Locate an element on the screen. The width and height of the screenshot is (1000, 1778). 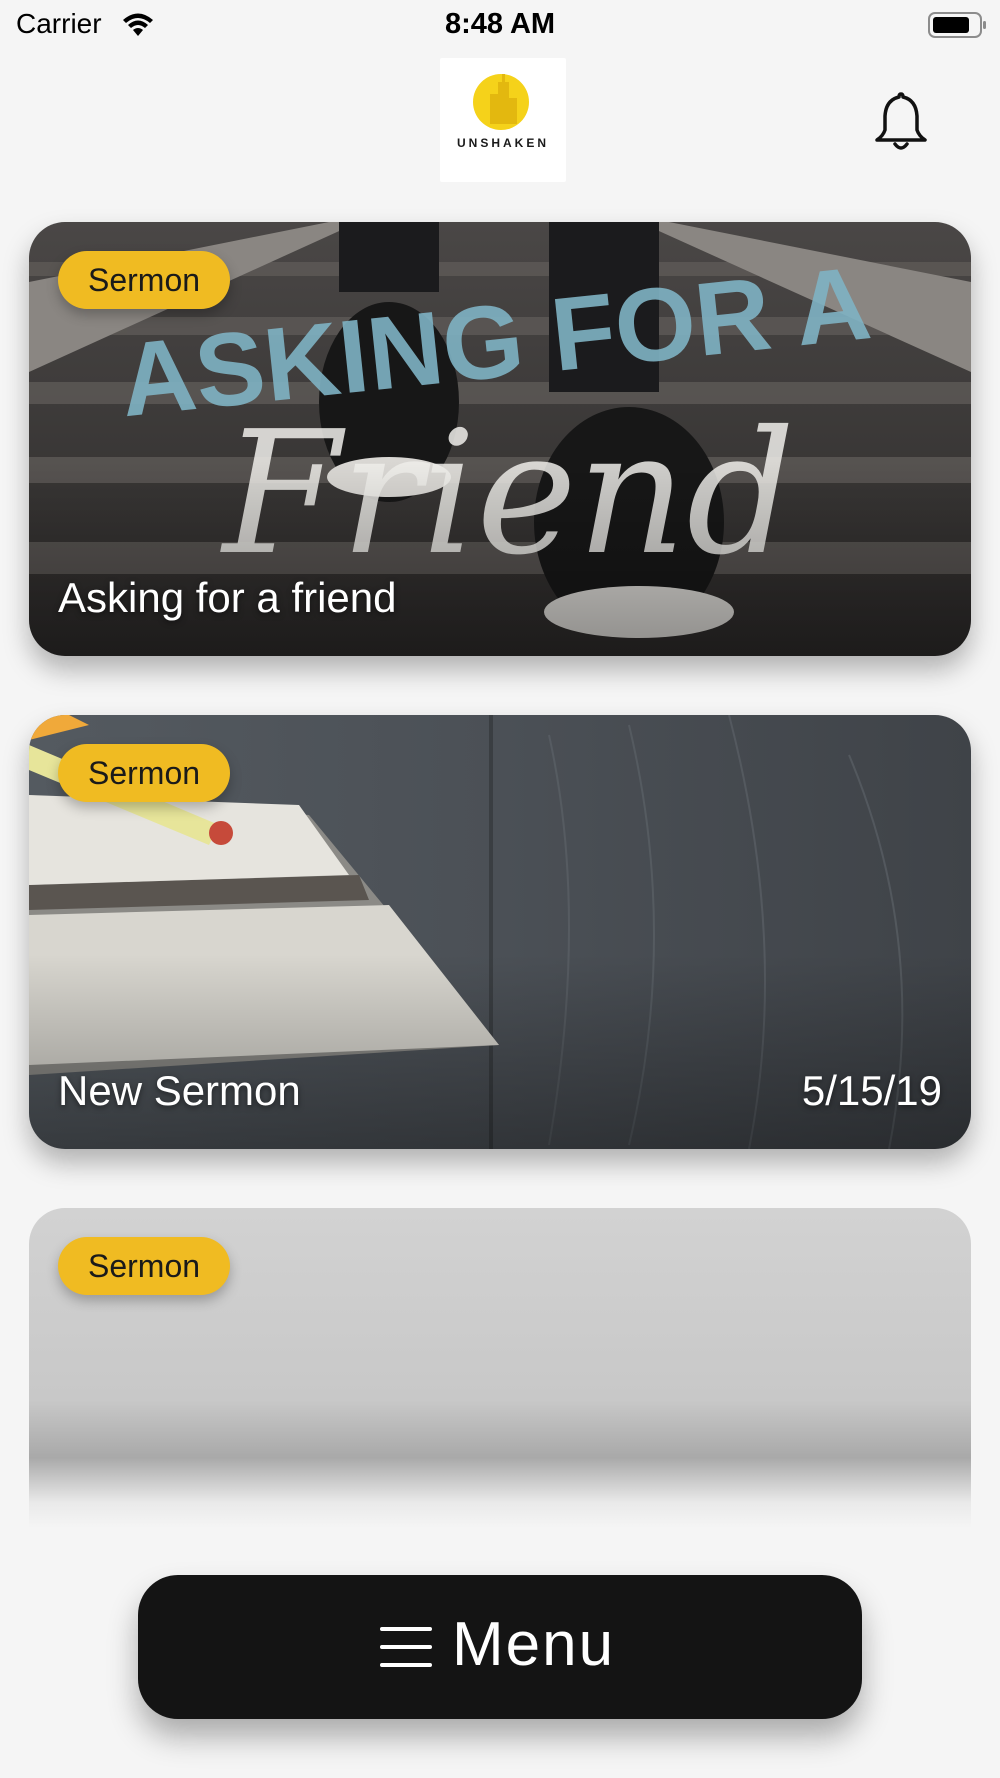
sermon-date: 5/15/19 is located at coordinates (871, 1090).